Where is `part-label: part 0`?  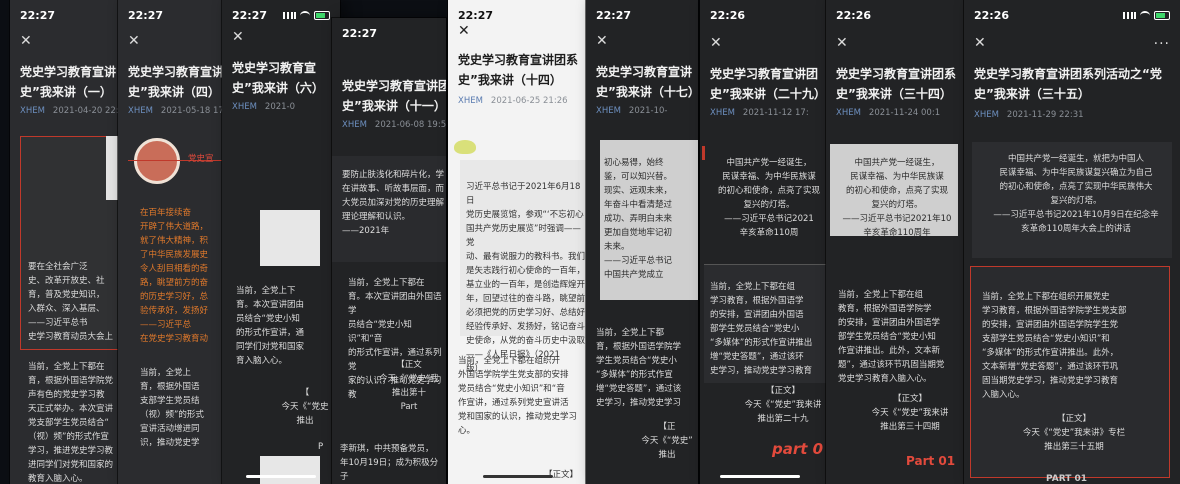 part-label: part 0 is located at coordinates (798, 449).